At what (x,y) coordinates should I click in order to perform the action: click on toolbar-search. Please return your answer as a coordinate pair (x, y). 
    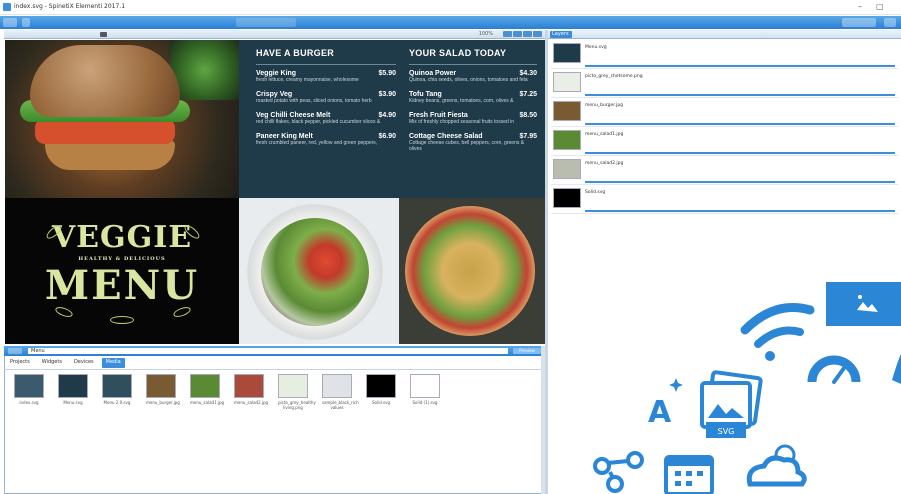
    Looking at the image, I should click on (266, 22).